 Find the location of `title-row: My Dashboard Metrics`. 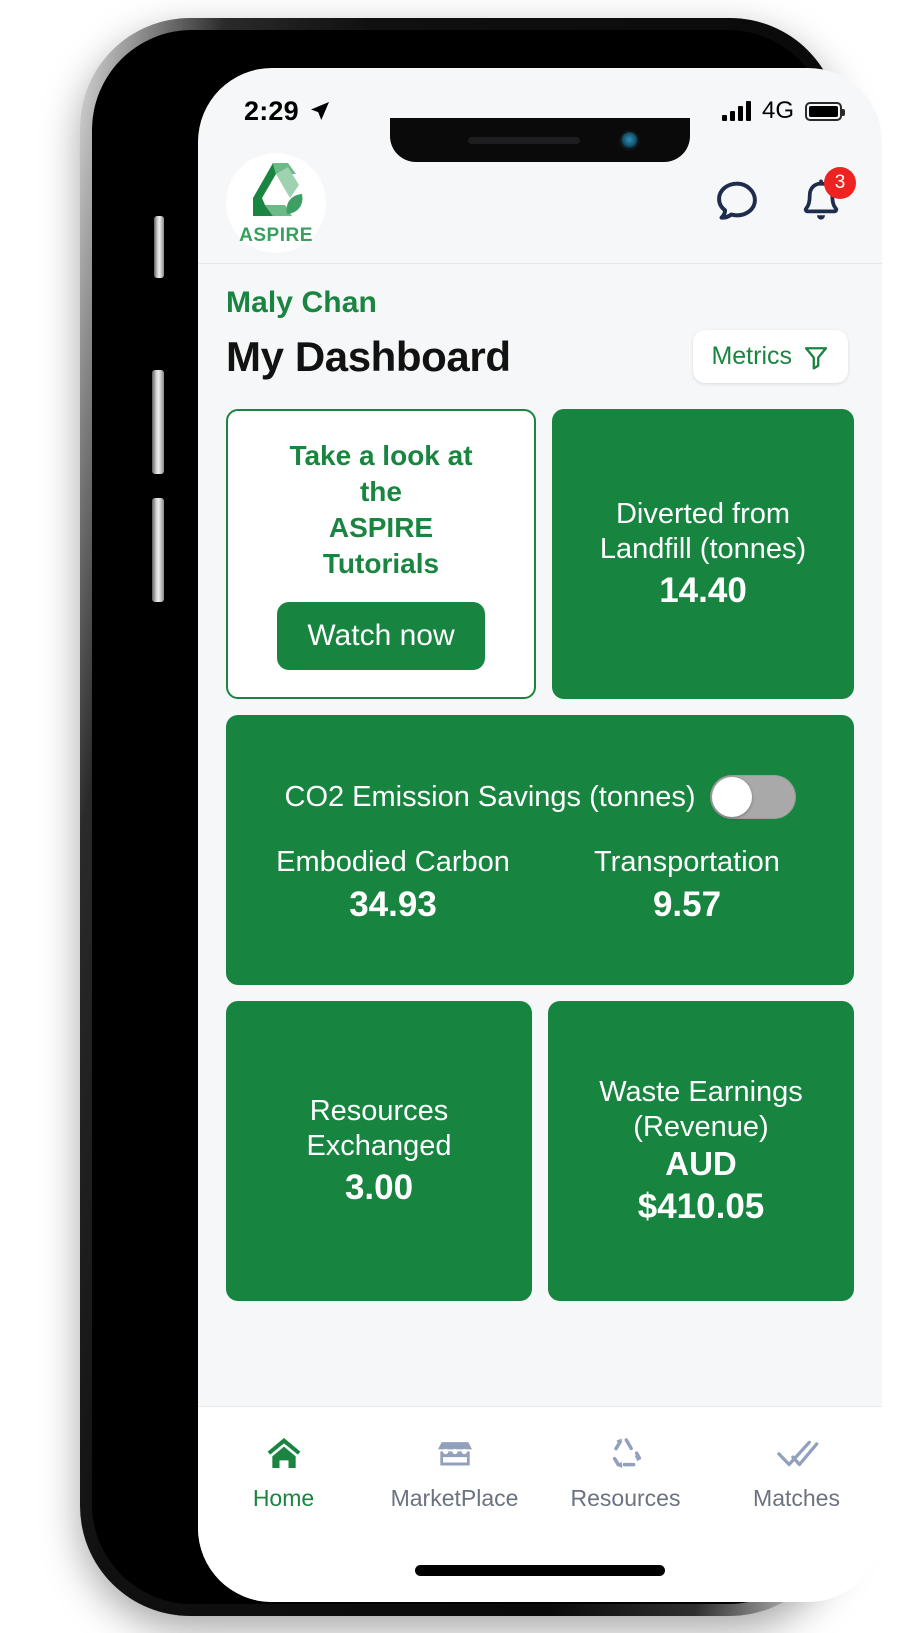

title-row: My Dashboard Metrics is located at coordinates (537, 356).